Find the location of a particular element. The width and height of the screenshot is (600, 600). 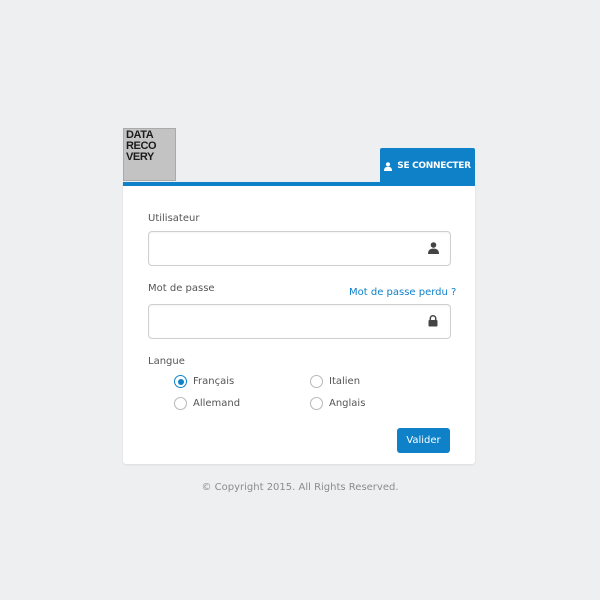

language-option-italien: Italien is located at coordinates (335, 381).